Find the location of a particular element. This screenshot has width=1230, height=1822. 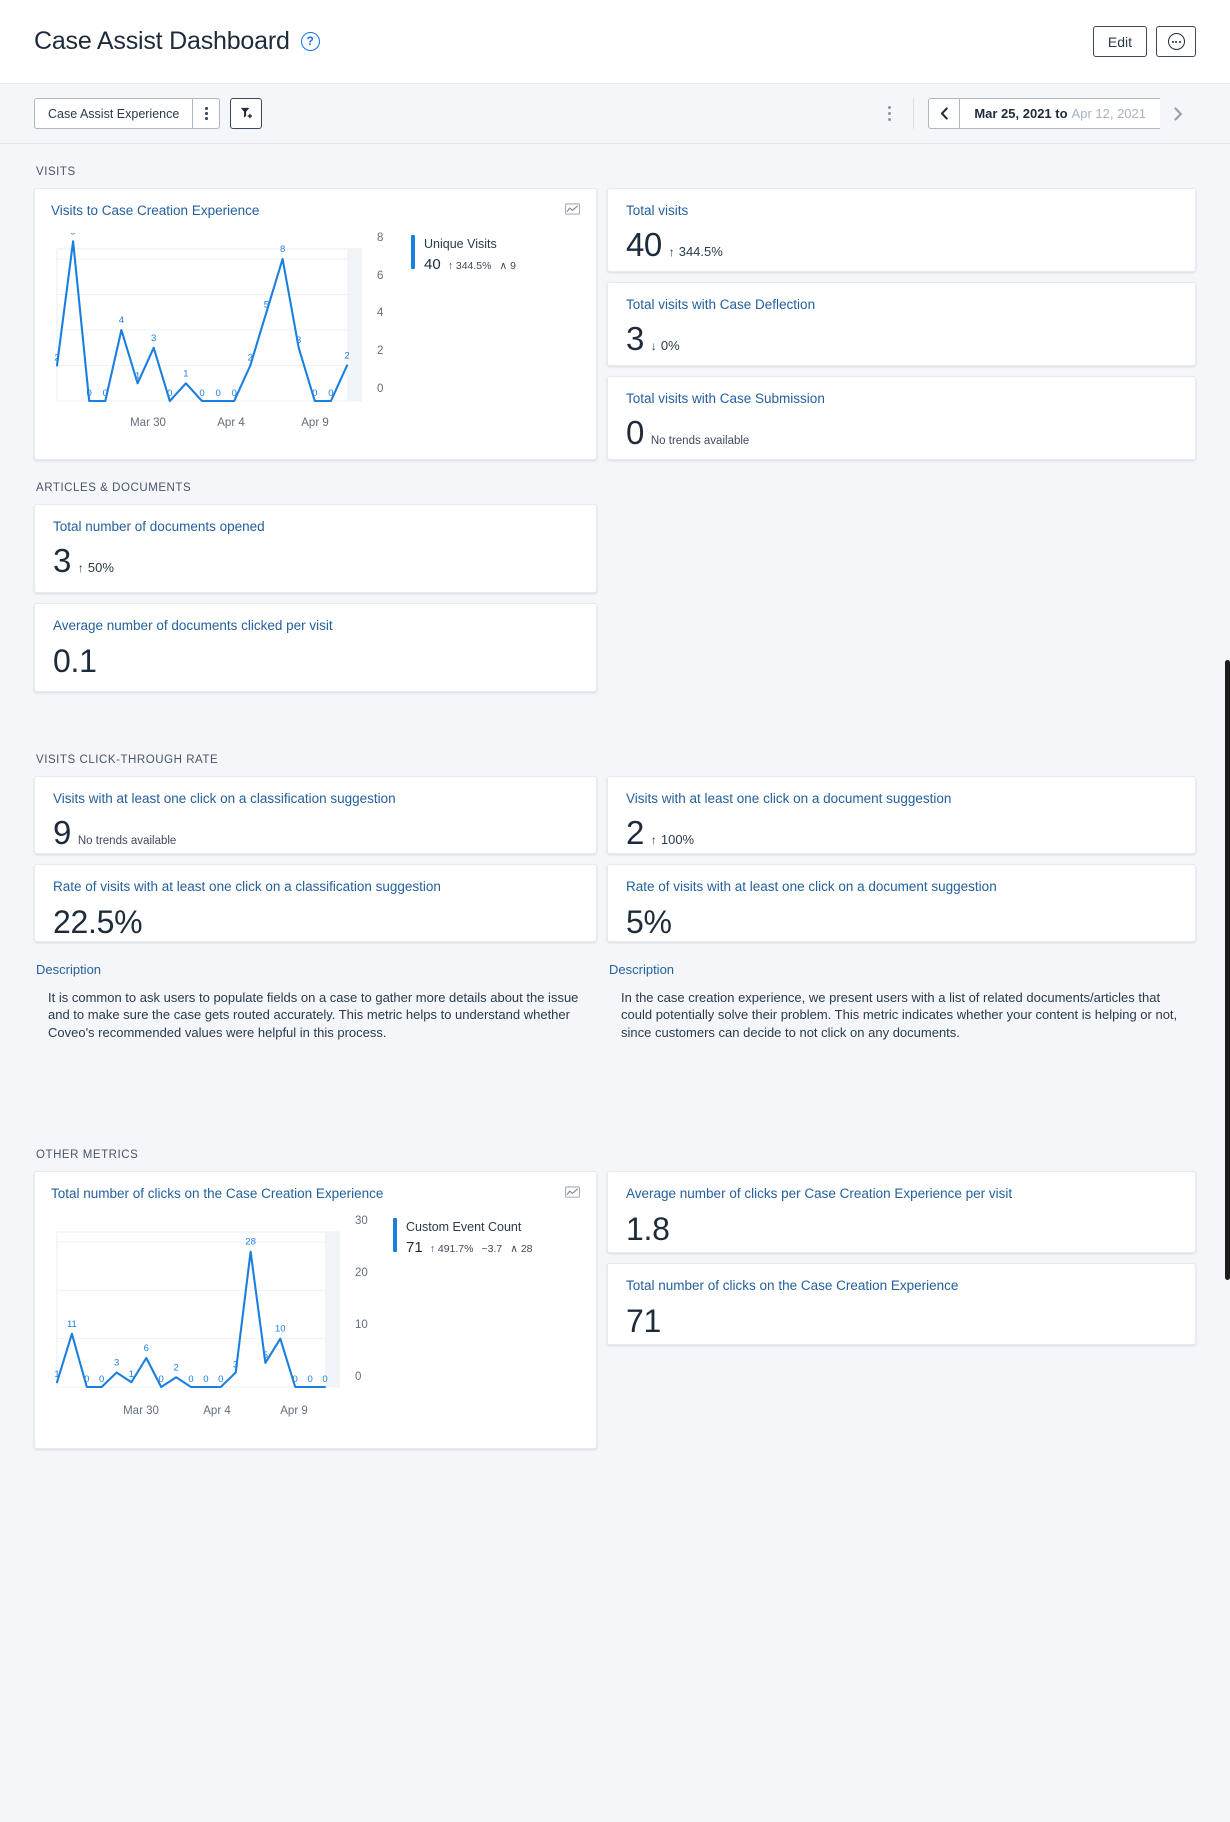

kpi-trend: ↑ 50% is located at coordinates (96, 567).